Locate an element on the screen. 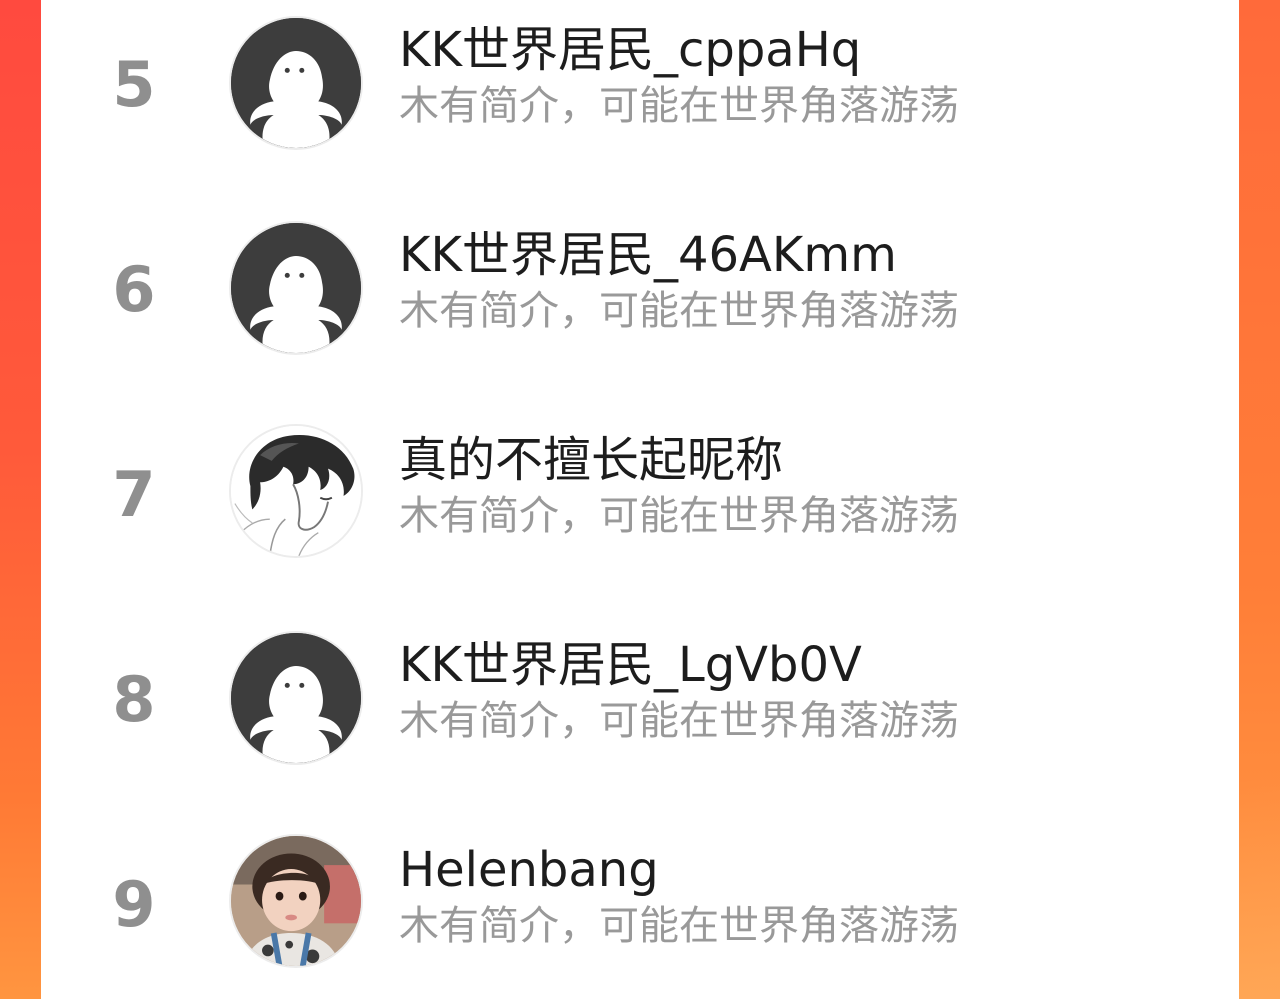  user-nickname: KK世界居民_46AKmm is located at coordinates (648, 255).